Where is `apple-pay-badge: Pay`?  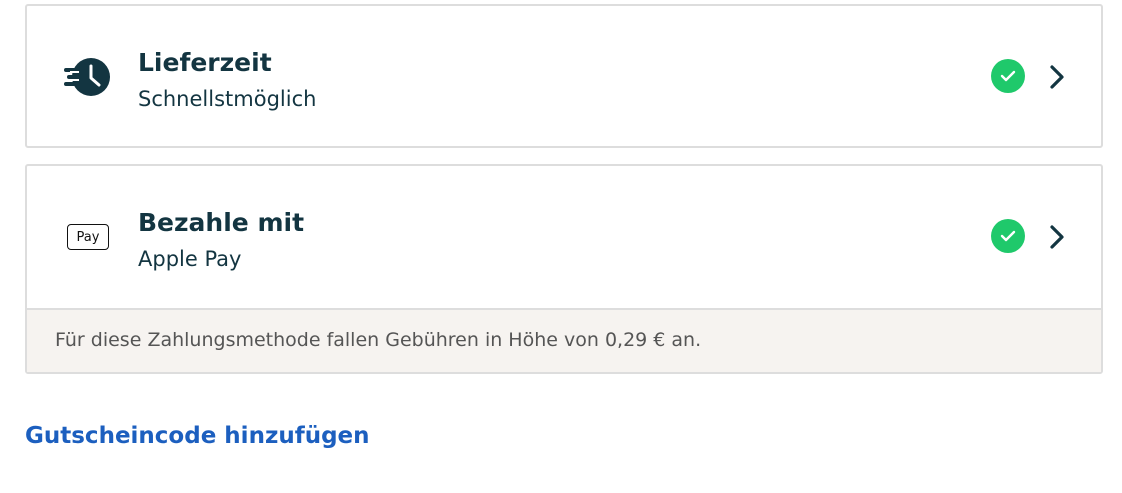 apple-pay-badge: Pay is located at coordinates (88, 237).